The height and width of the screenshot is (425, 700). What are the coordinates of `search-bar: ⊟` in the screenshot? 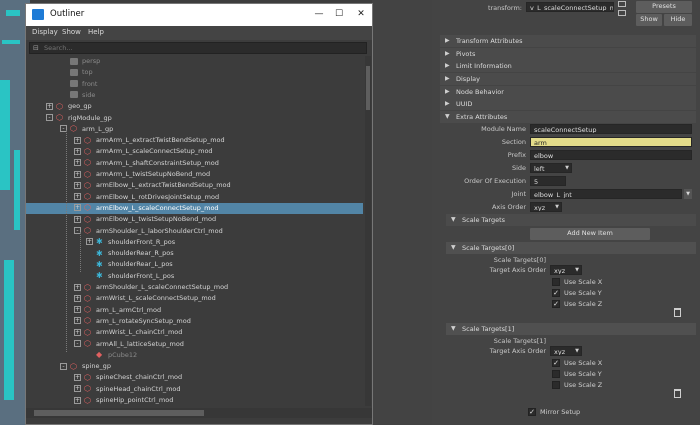 It's located at (198, 48).